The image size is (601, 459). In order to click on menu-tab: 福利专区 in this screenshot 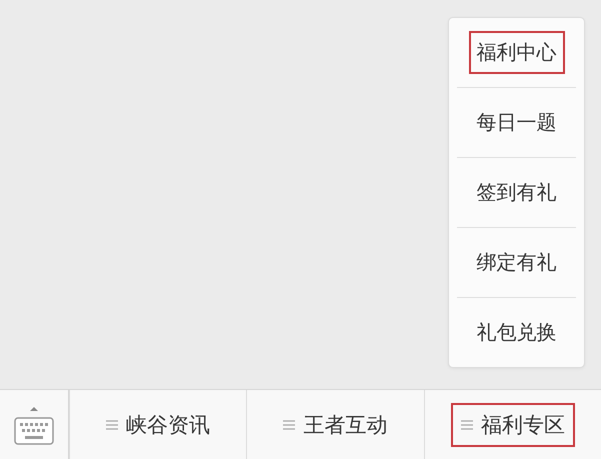, I will do `click(512, 424)`.